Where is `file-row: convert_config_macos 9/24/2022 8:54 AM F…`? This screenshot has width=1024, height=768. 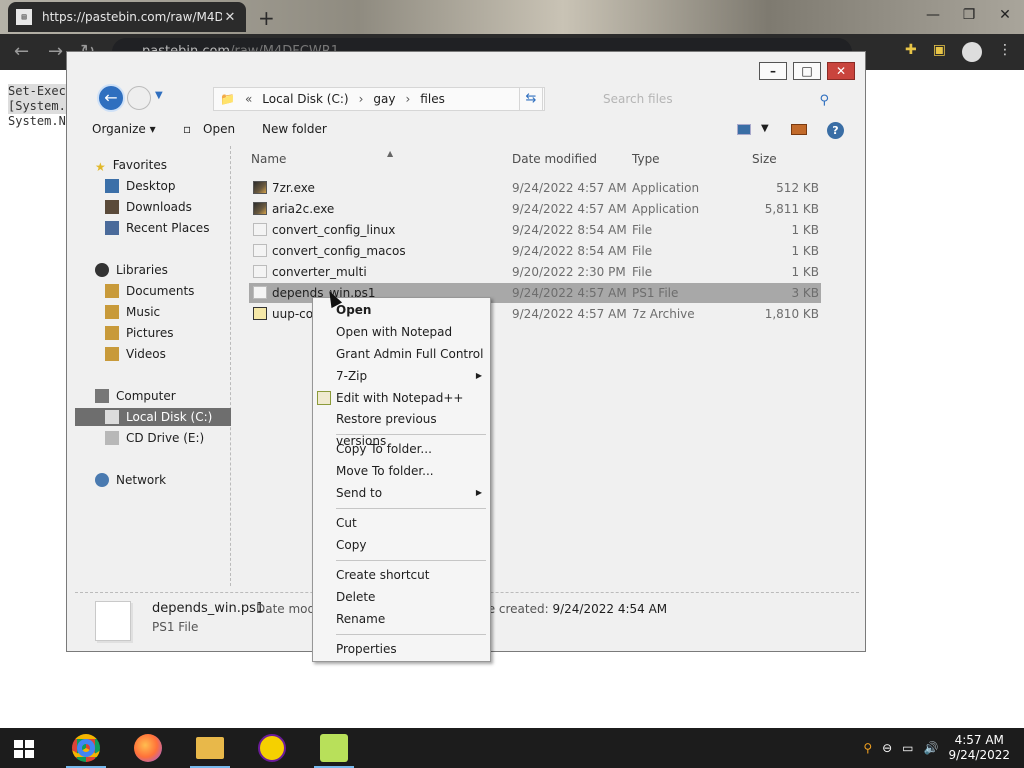
file-row: convert_config_macos 9/24/2022 8:54 AM F… is located at coordinates (535, 251).